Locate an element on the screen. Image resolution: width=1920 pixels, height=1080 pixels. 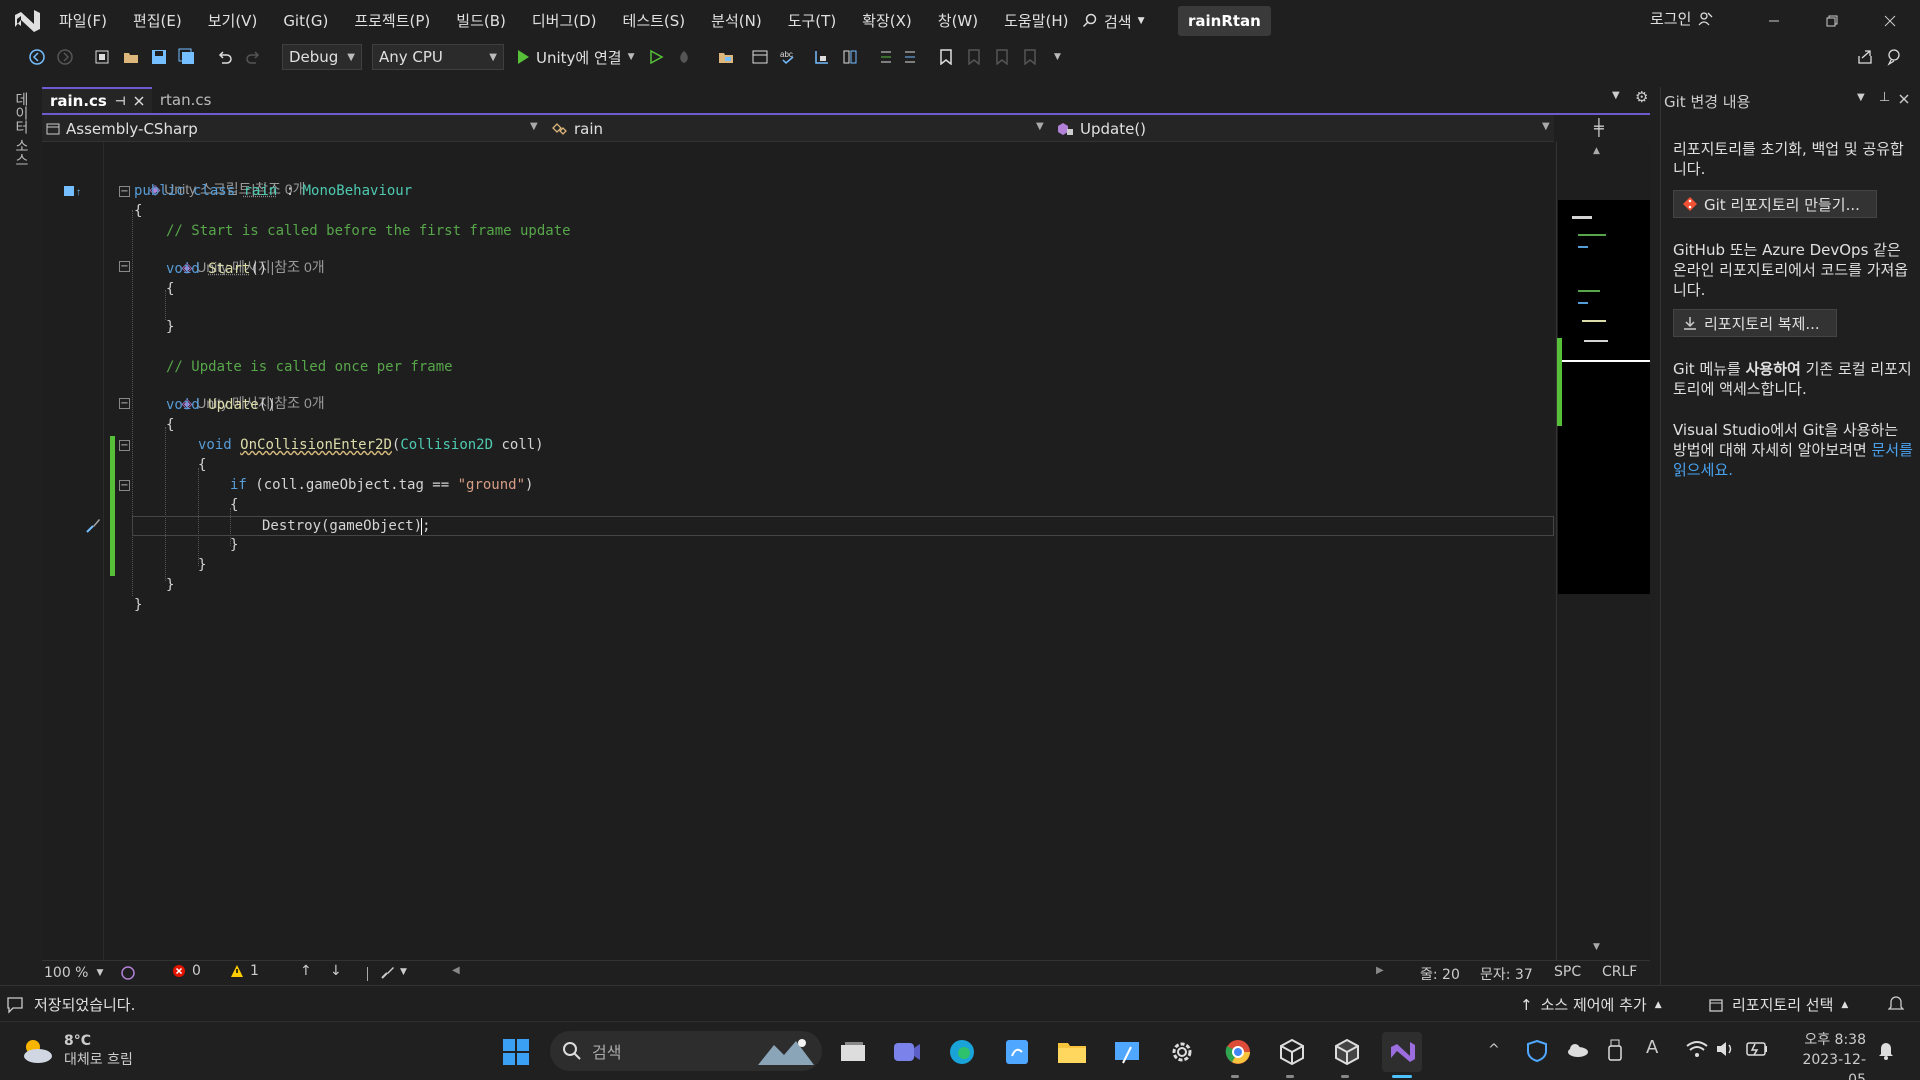
notepad-app-icon is located at coordinates (1017, 1052).